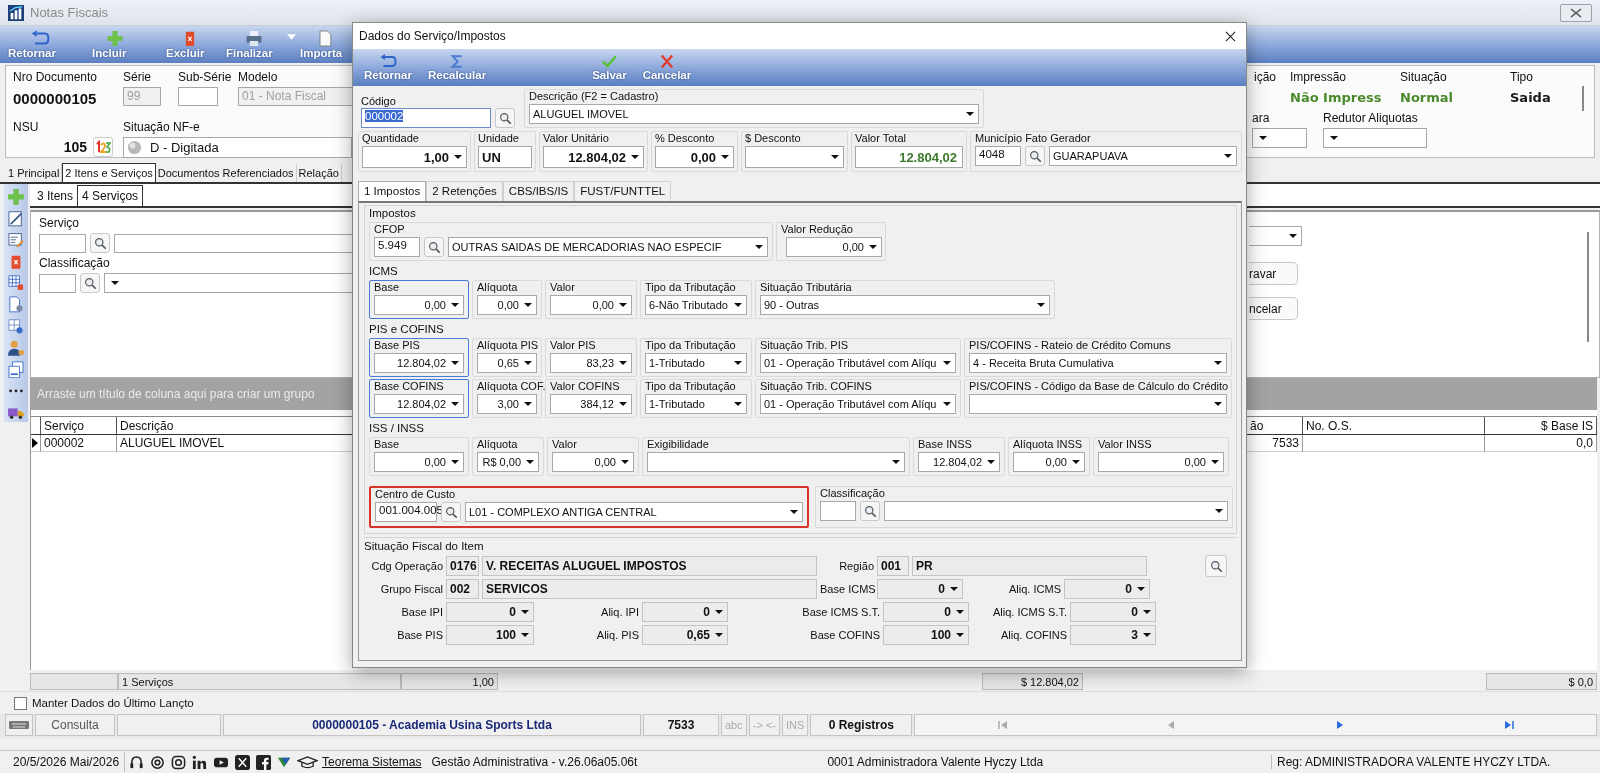 This screenshot has height=773, width=1600. I want to click on text-field: 4048, so click(998, 156).